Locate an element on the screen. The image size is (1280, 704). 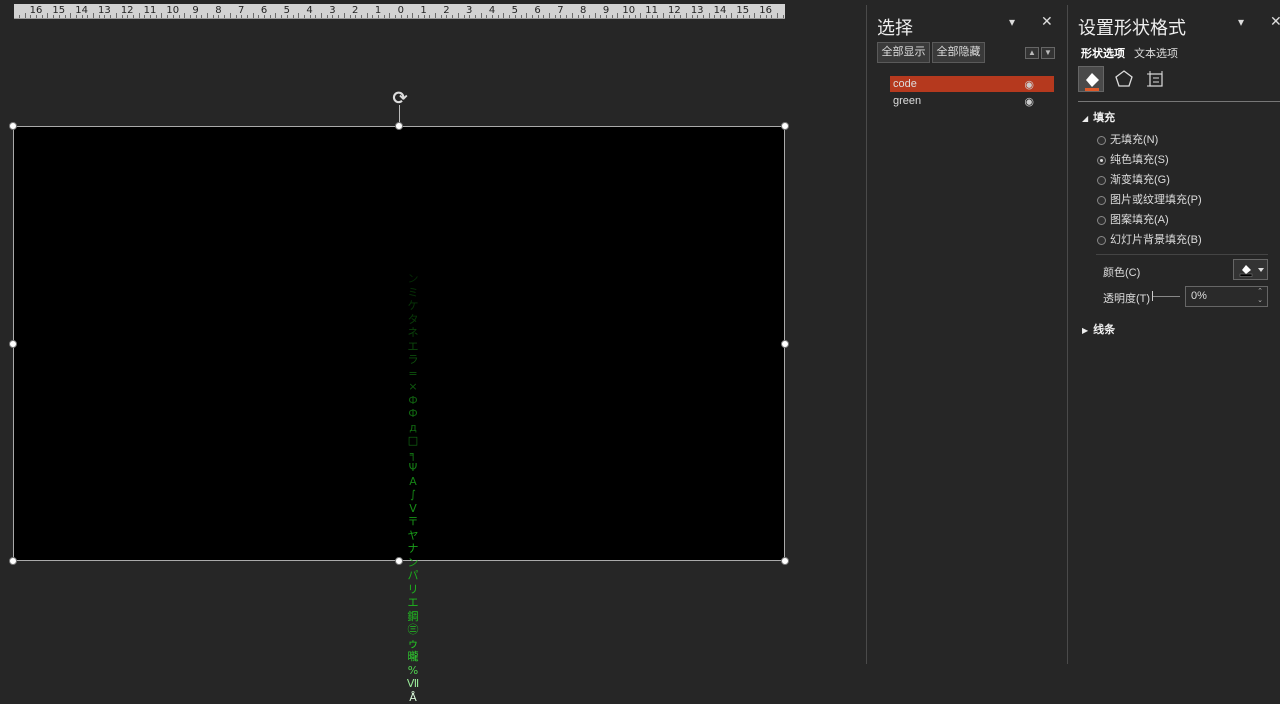
layer-item-green: green ◉ is located at coordinates (972, 101).